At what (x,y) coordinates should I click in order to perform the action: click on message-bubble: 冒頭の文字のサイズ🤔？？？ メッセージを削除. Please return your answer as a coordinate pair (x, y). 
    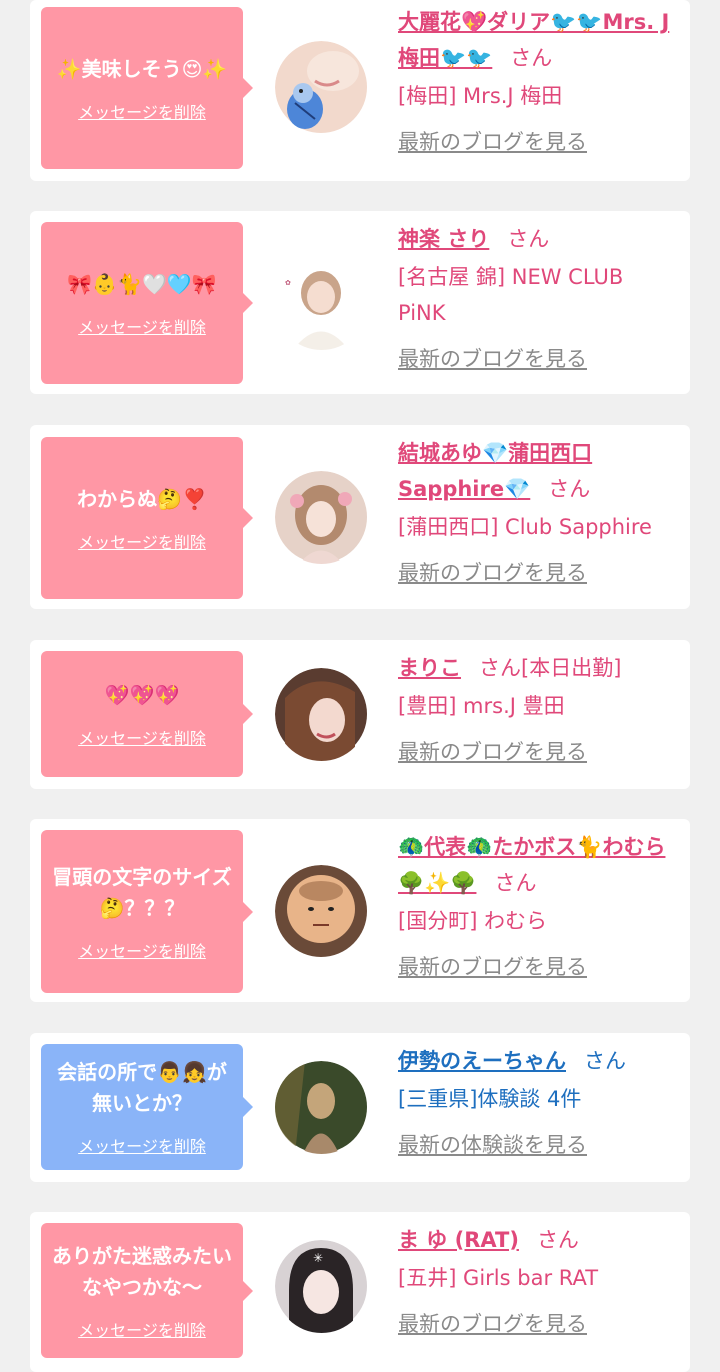
    Looking at the image, I should click on (147, 911).